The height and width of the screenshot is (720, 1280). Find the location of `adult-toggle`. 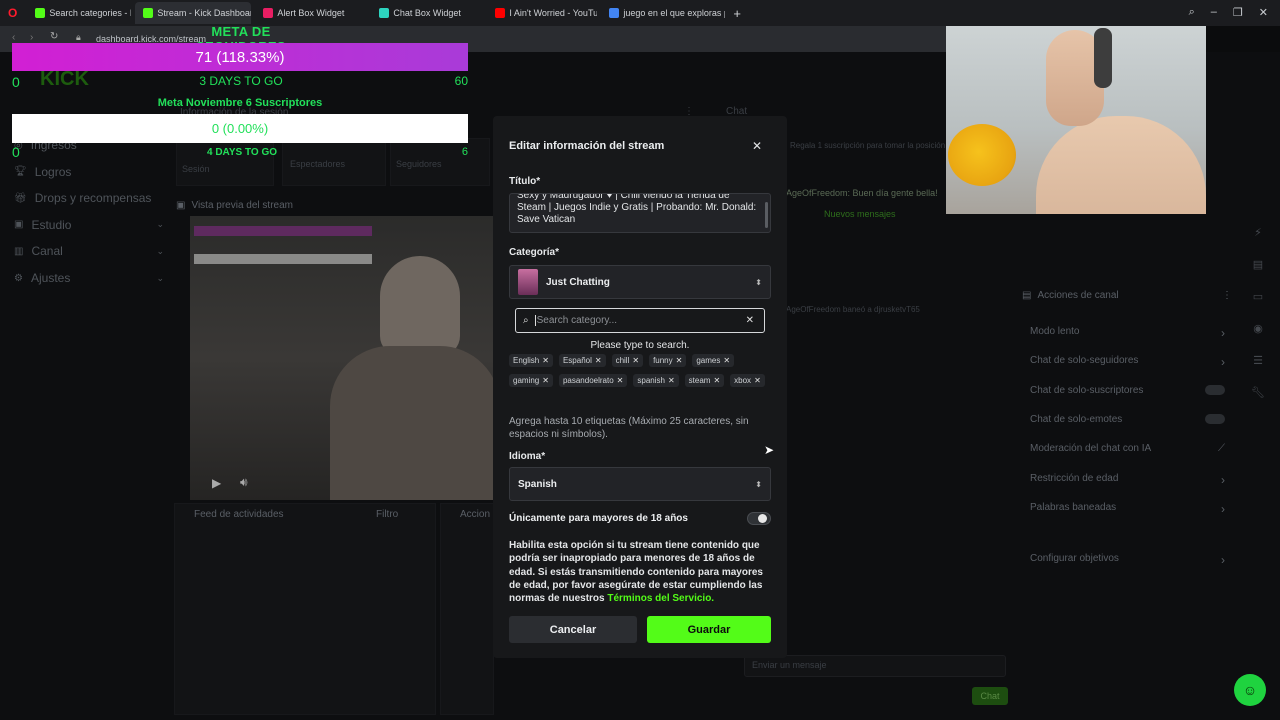

adult-toggle is located at coordinates (759, 518).